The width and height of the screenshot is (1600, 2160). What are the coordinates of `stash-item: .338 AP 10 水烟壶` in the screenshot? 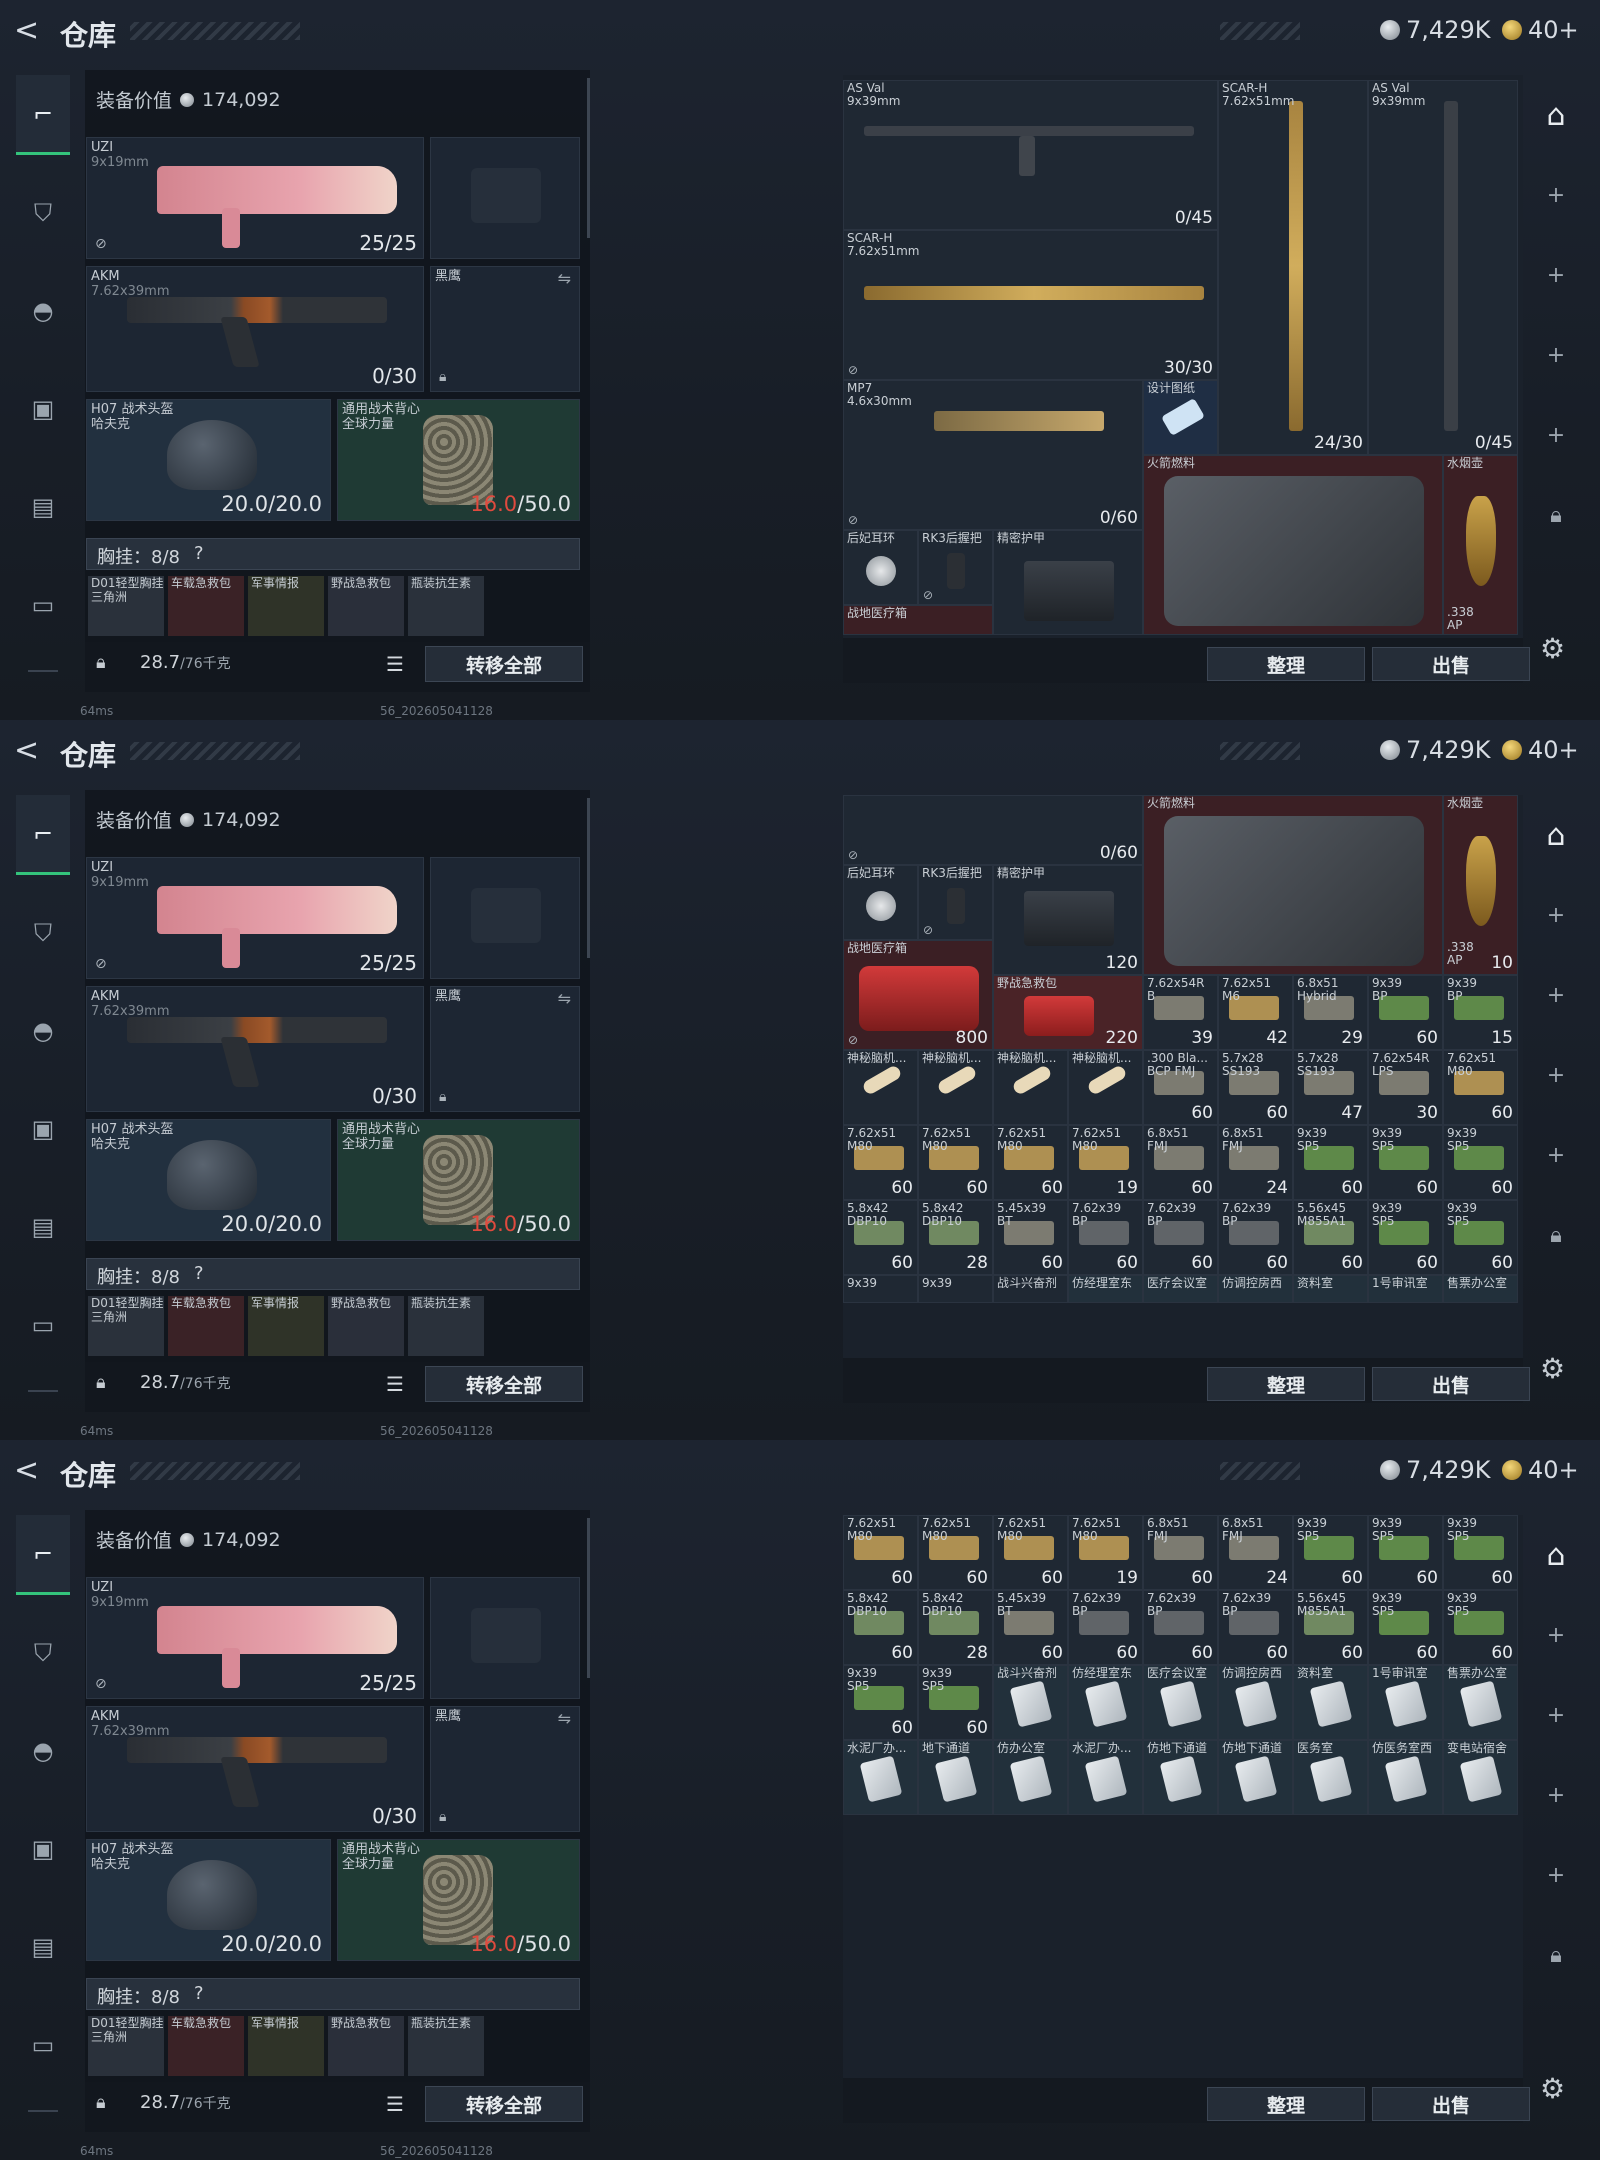 It's located at (1480, 885).